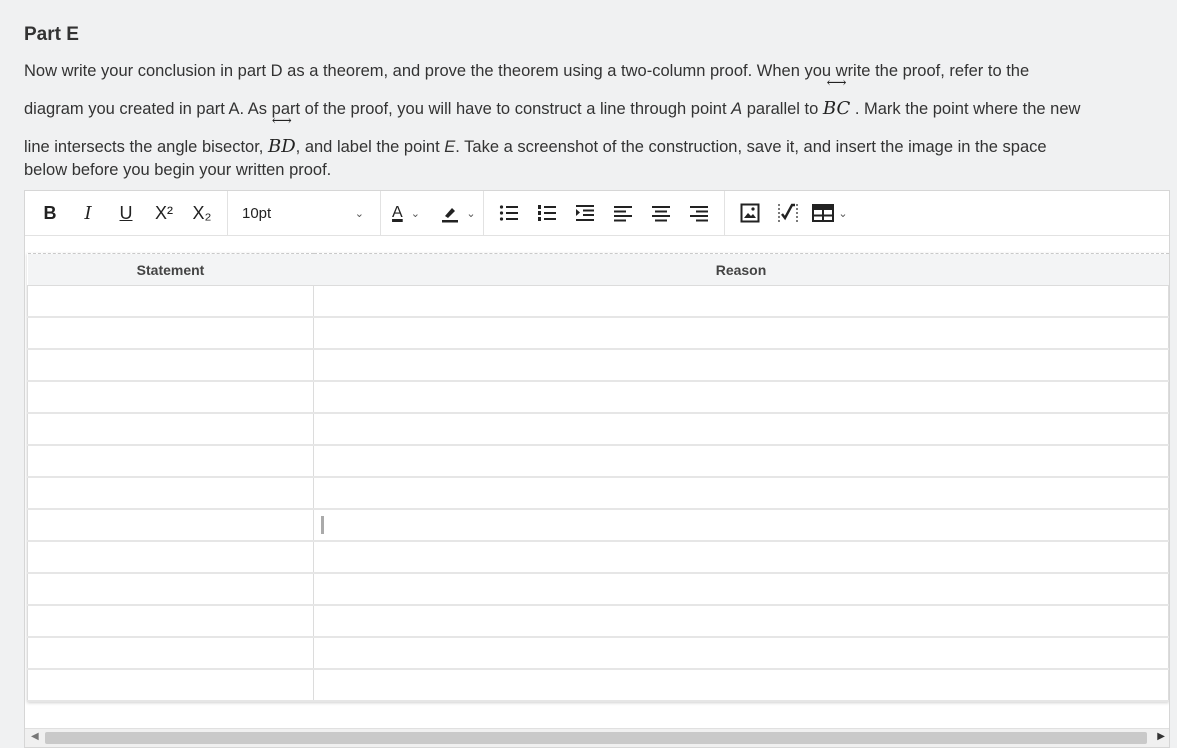 The image size is (1177, 748). I want to click on subscript-icon: X₂, so click(202, 212).